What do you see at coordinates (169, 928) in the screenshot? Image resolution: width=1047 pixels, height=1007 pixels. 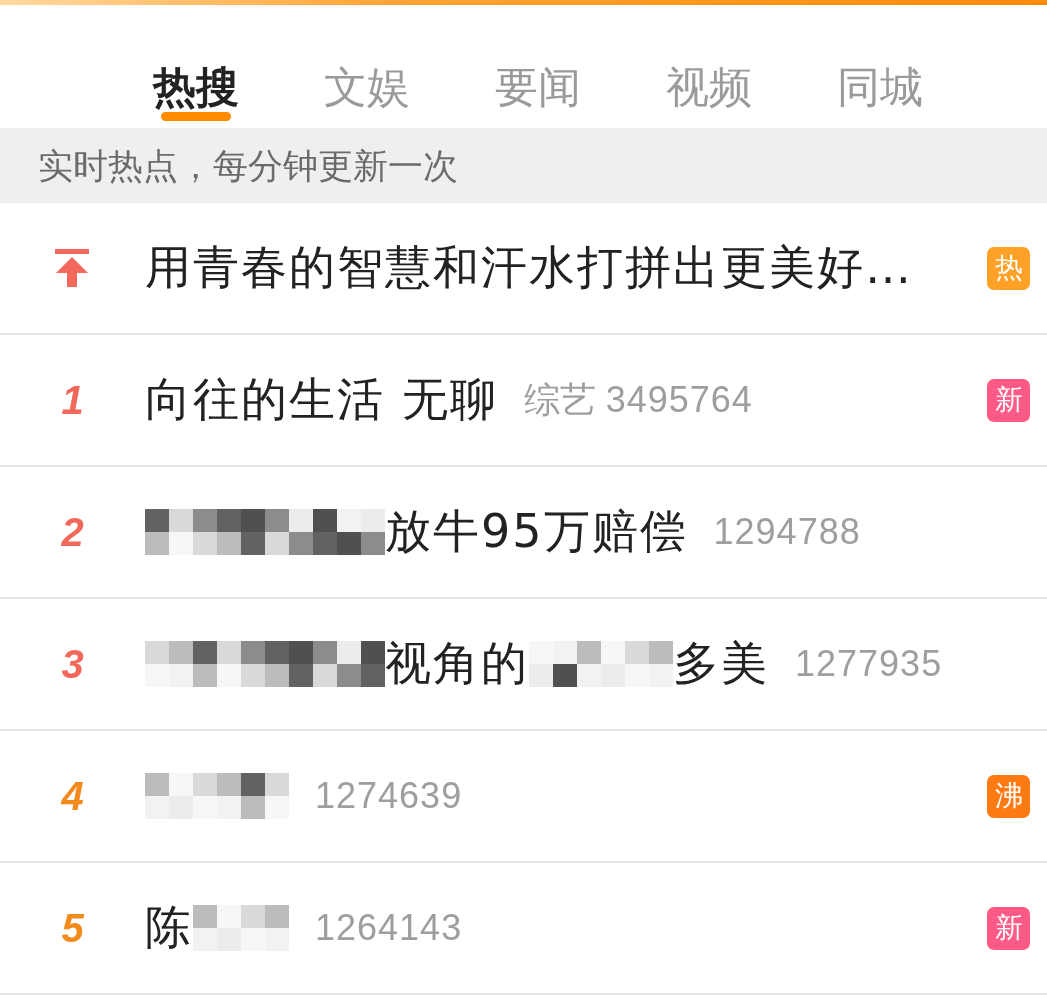 I see `title-text: 陈` at bounding box center [169, 928].